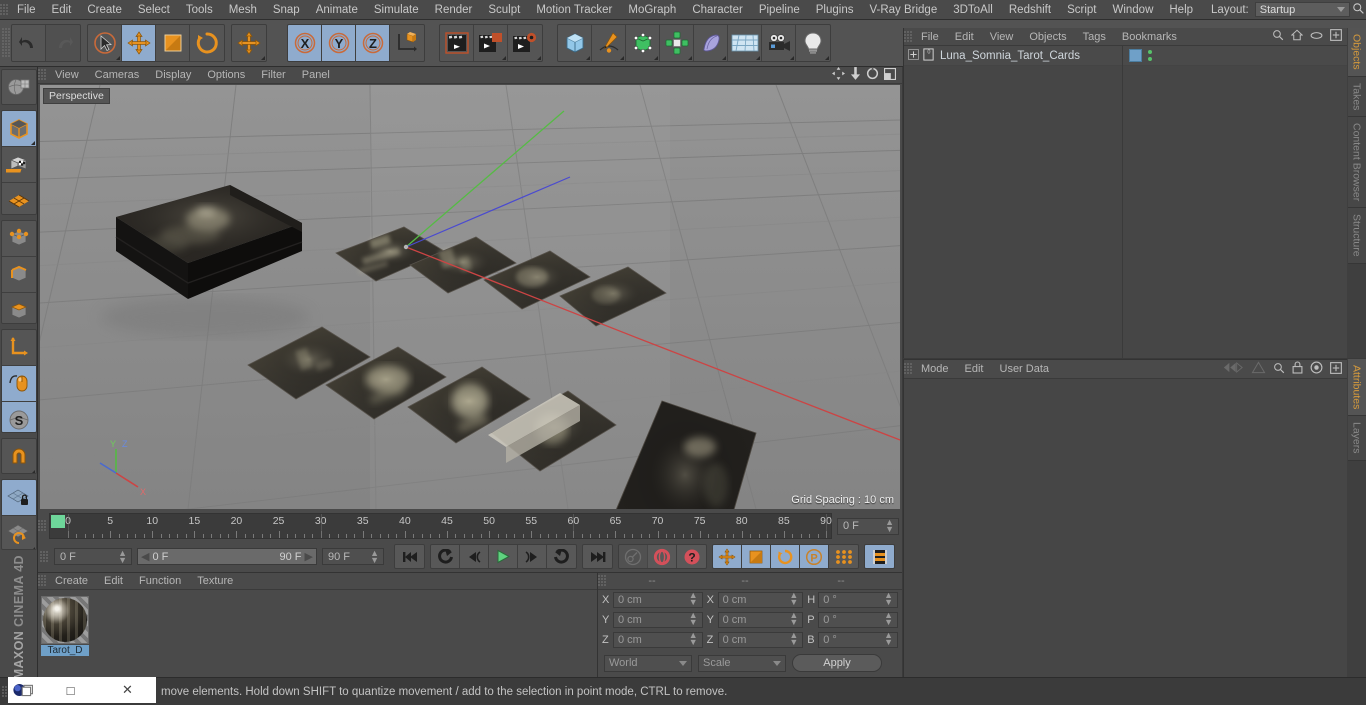  What do you see at coordinates (1297, 36) in the screenshot?
I see `home-icon` at bounding box center [1297, 36].